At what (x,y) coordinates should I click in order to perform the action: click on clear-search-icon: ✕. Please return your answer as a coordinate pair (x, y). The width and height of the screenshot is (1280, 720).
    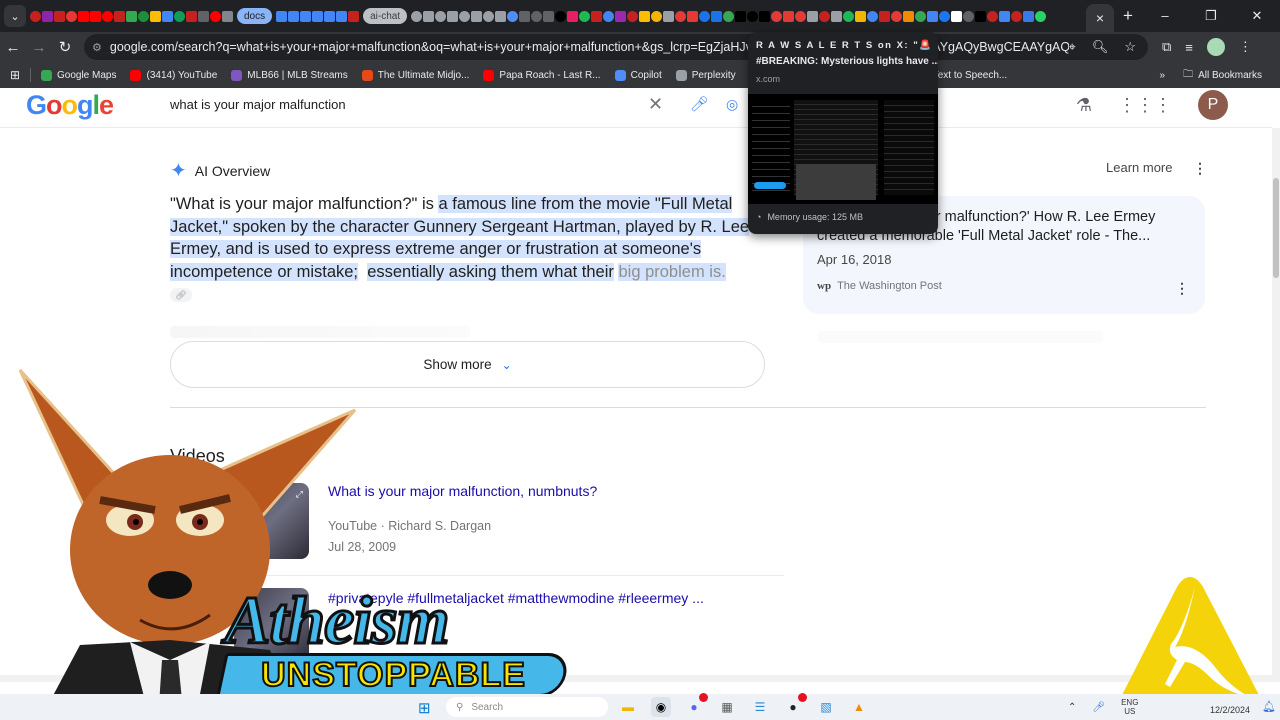
    Looking at the image, I should click on (655, 104).